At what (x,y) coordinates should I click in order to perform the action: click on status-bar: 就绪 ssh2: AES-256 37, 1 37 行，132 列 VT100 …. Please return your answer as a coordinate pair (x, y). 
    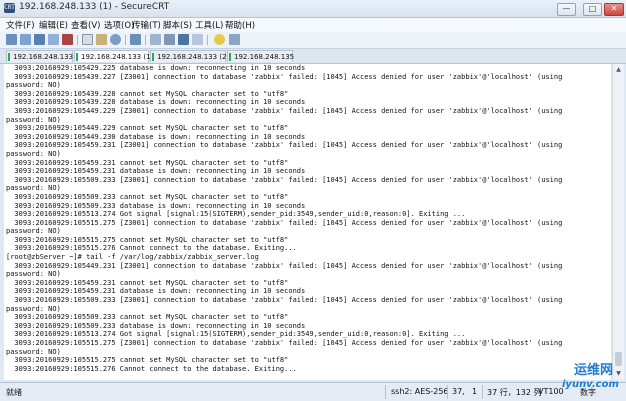
    Looking at the image, I should click on (313, 391).